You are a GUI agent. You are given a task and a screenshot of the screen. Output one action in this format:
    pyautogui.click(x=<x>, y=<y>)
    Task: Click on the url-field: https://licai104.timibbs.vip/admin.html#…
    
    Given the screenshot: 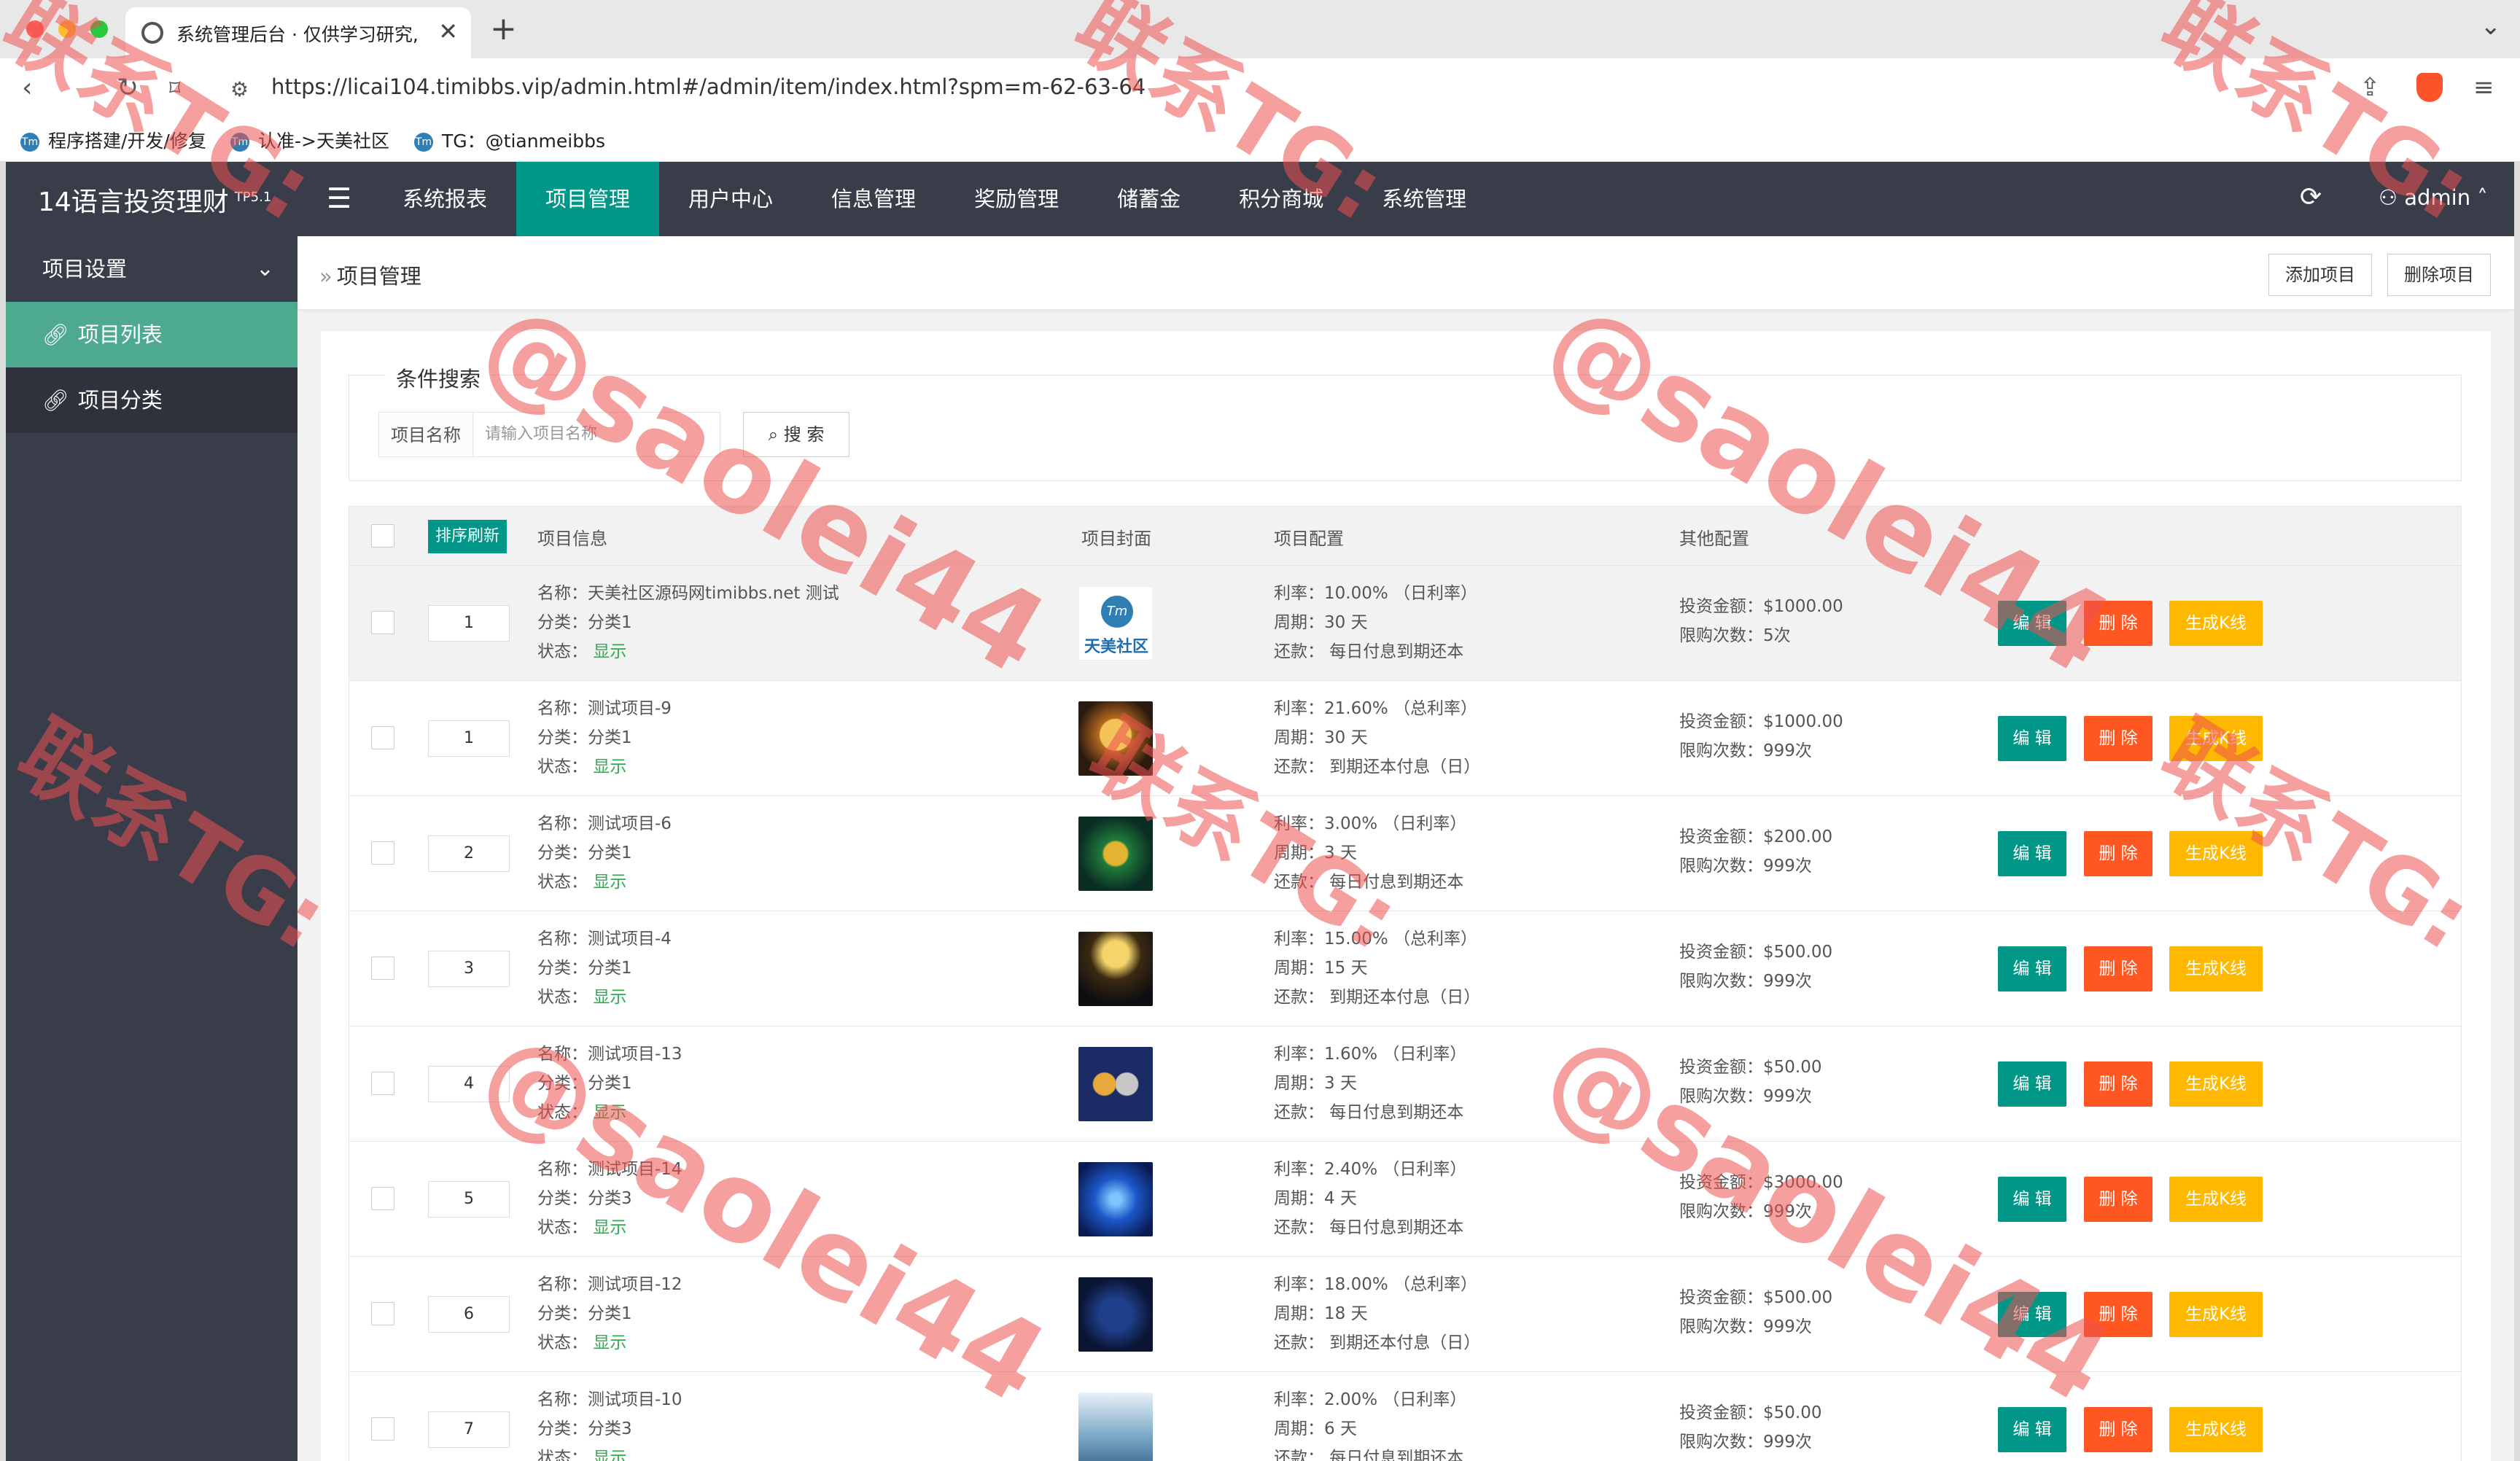 What is the action you would take?
    pyautogui.click(x=708, y=86)
    